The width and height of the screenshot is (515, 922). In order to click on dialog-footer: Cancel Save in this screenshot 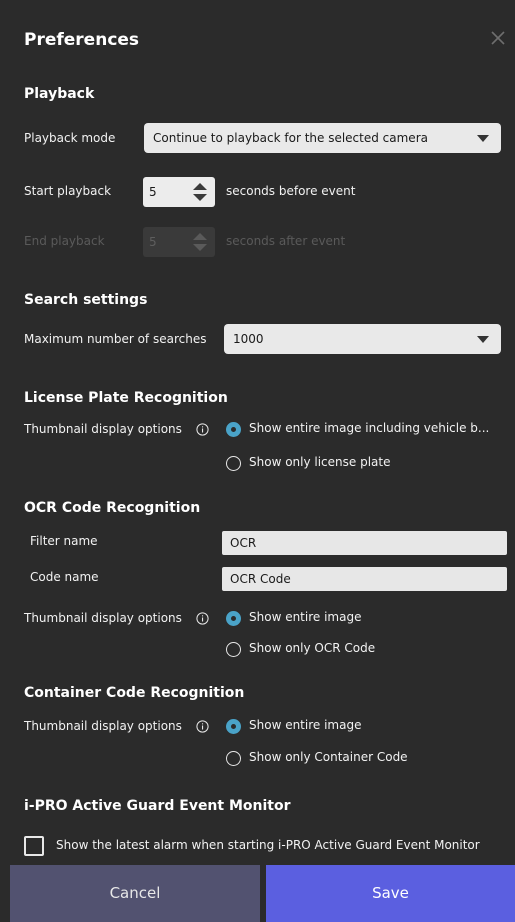, I will do `click(257, 893)`.